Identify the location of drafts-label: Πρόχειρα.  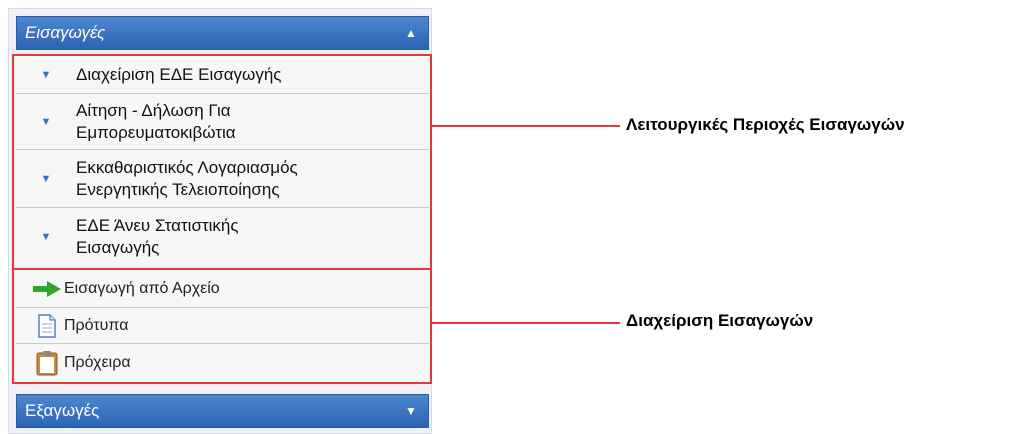
(97, 362).